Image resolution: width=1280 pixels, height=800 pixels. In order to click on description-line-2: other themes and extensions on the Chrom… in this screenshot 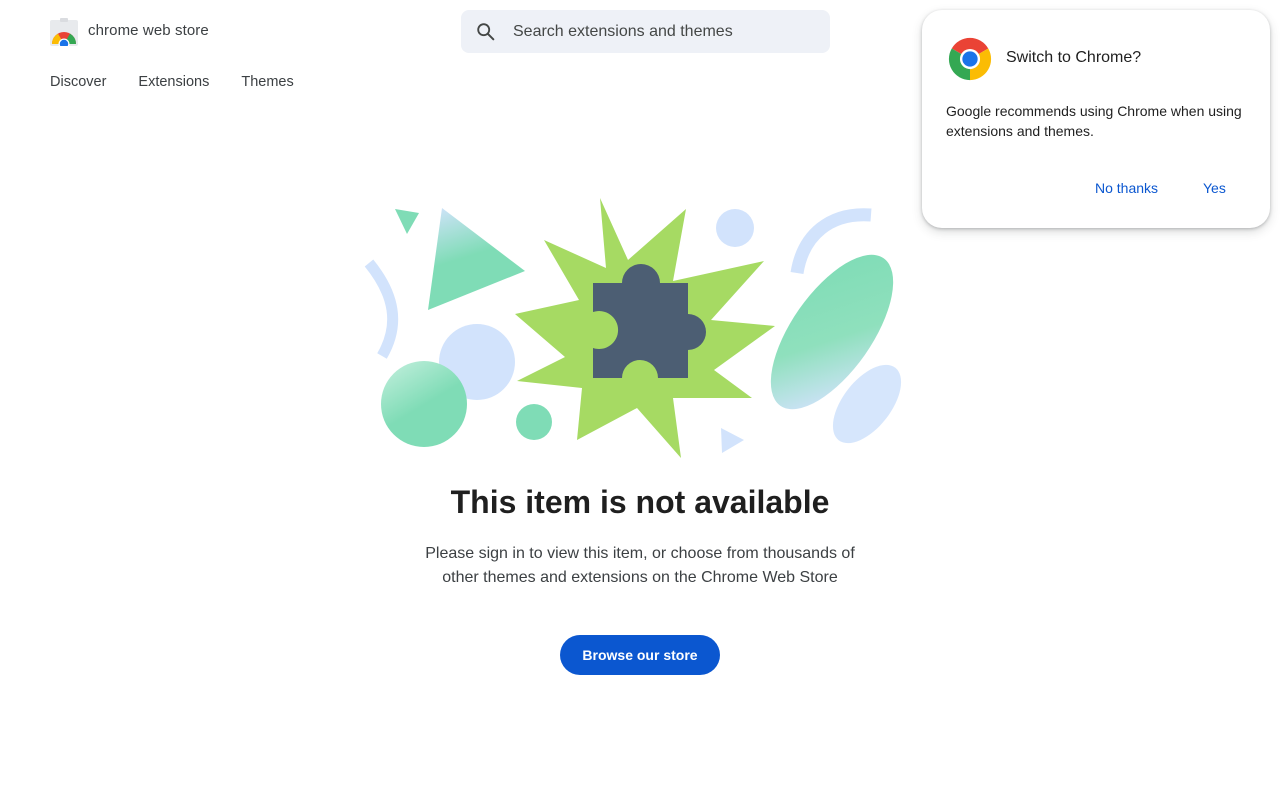, I will do `click(640, 577)`.